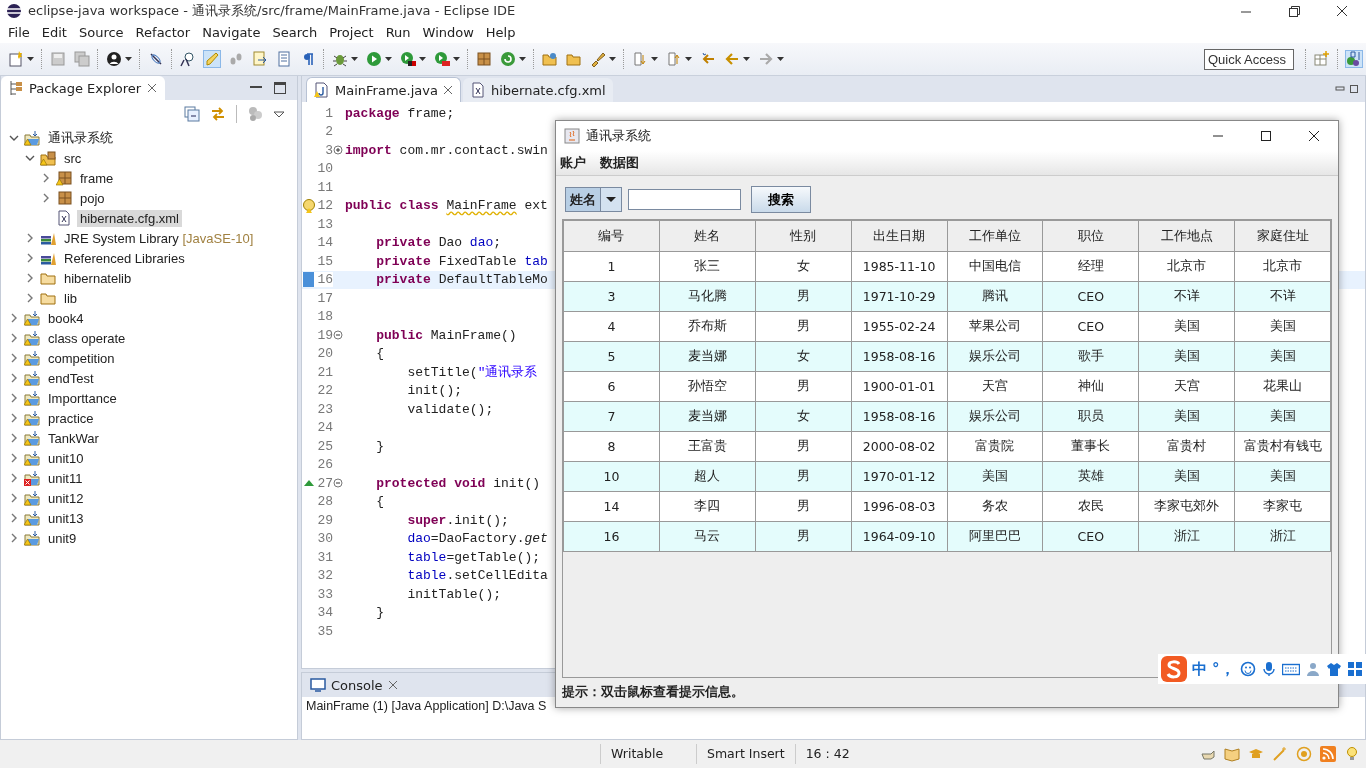  What do you see at coordinates (1328, 754) in the screenshot?
I see `rss-feed-icon` at bounding box center [1328, 754].